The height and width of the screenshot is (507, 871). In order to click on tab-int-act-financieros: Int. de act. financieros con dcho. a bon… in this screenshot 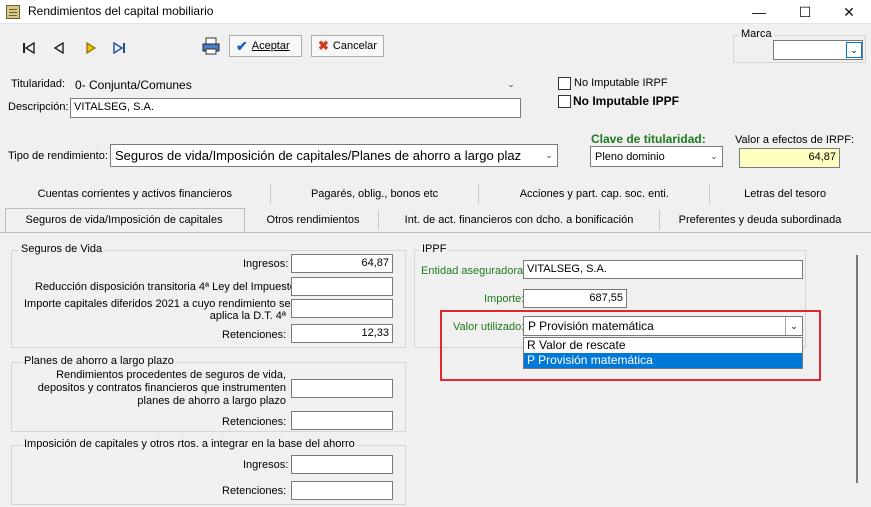, I will do `click(519, 220)`.